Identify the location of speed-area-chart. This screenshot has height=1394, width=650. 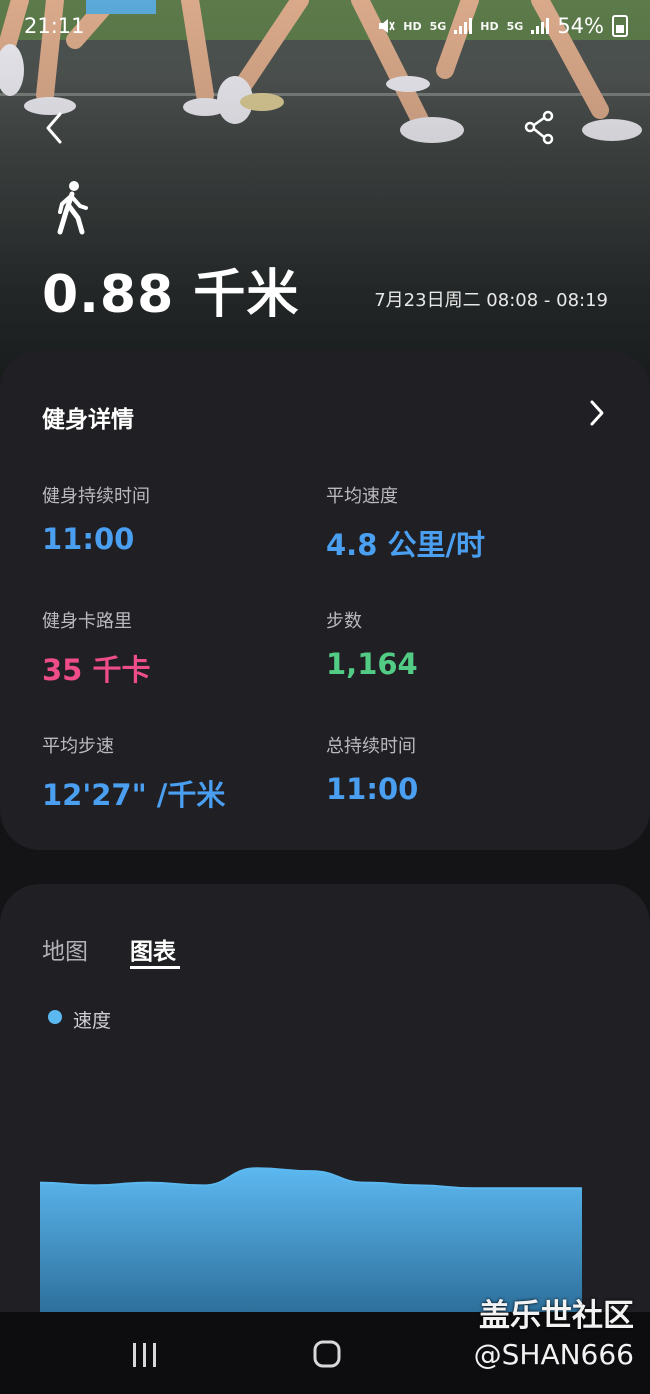
(310, 1240).